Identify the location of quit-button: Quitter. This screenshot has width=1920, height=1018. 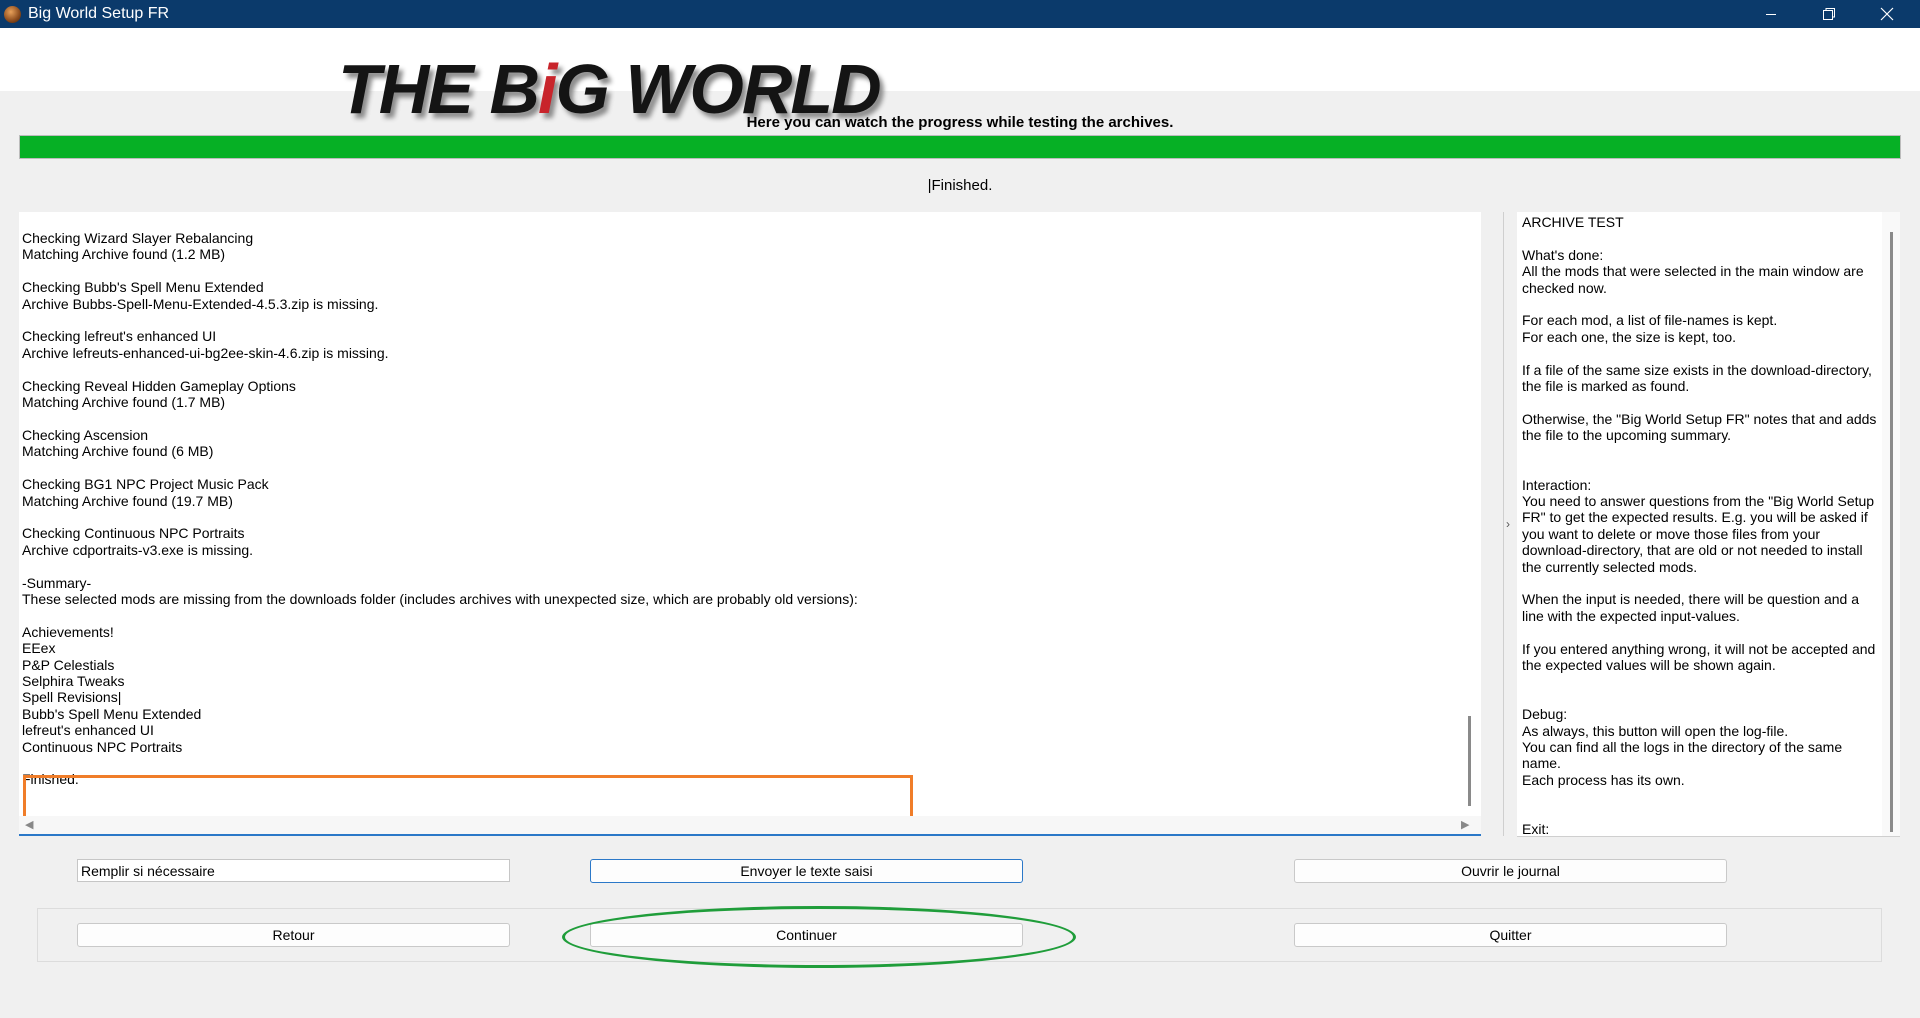
(1510, 935).